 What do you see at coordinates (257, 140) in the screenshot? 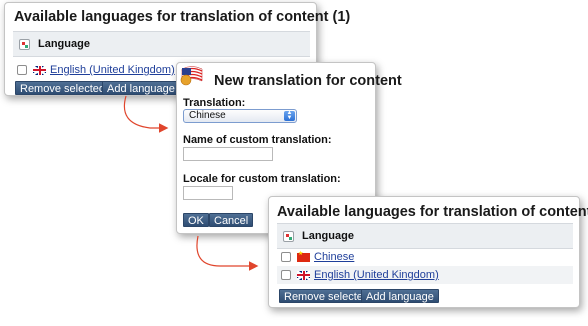
I see `custom-name-label: Name of custom translation:` at bounding box center [257, 140].